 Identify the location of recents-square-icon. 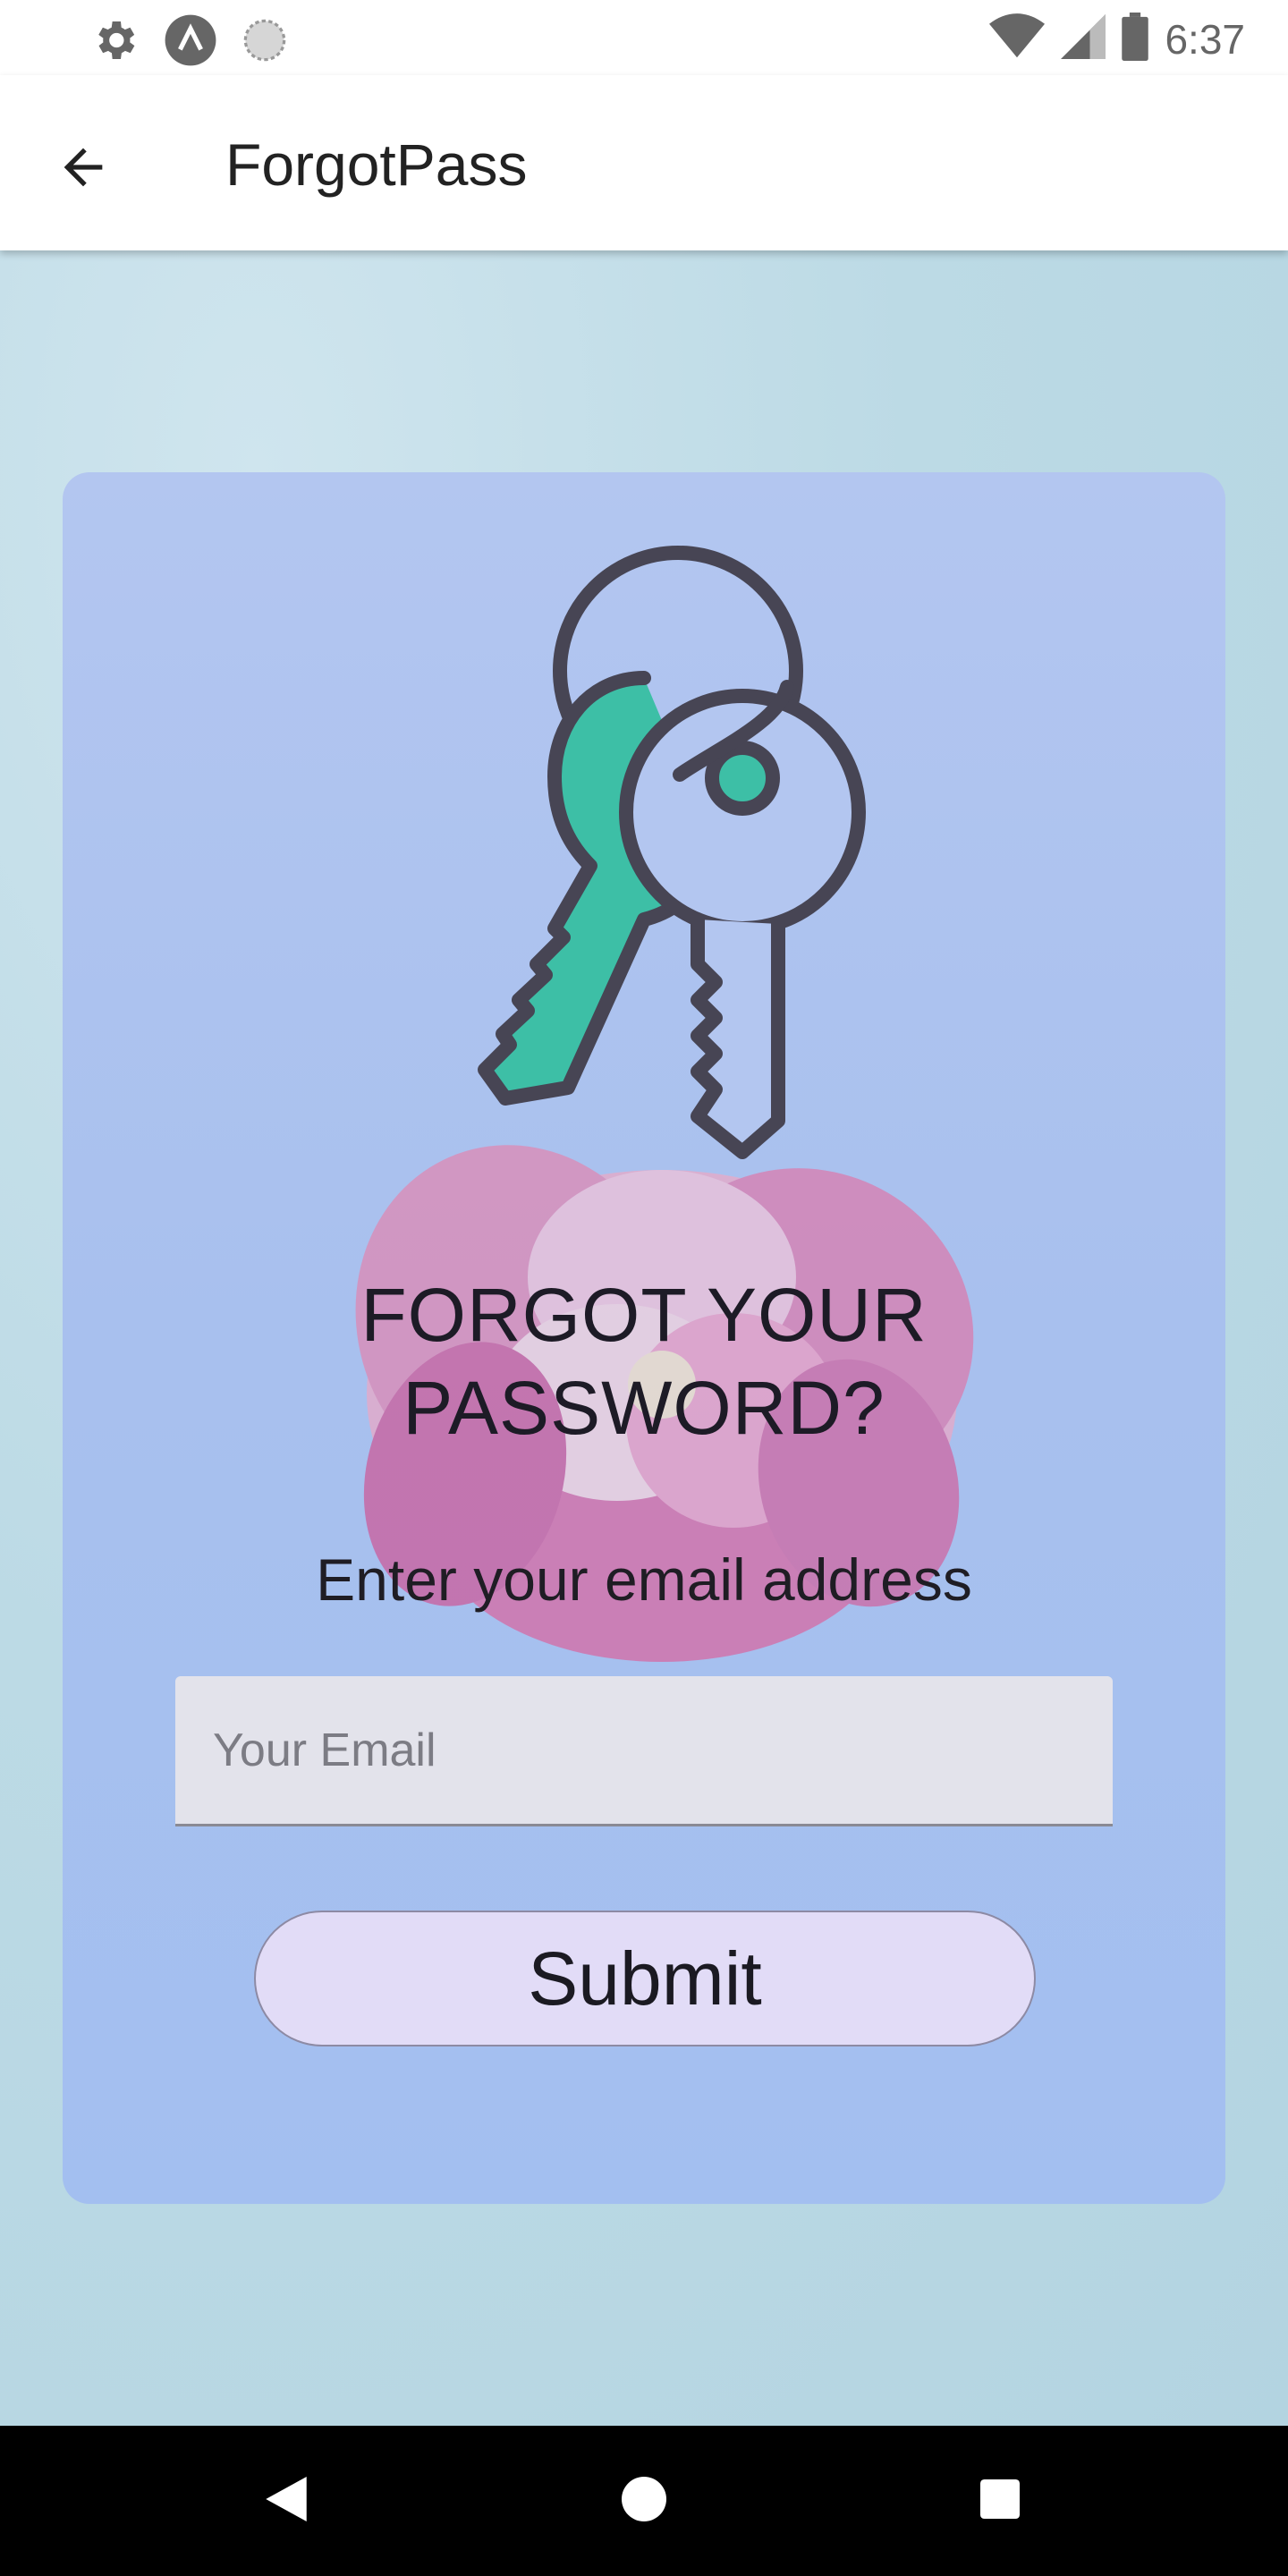
(1000, 2501).